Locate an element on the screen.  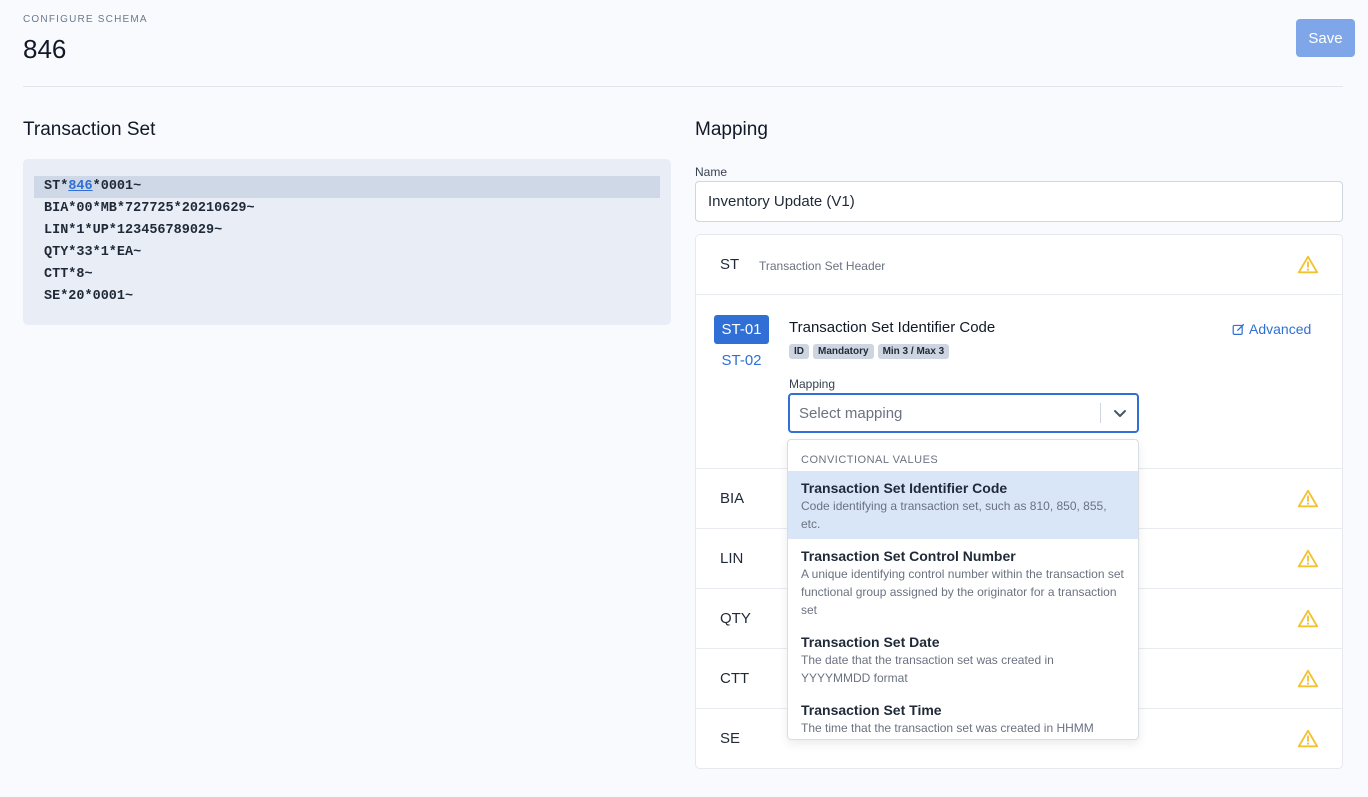
save-button: Save is located at coordinates (1325, 38).